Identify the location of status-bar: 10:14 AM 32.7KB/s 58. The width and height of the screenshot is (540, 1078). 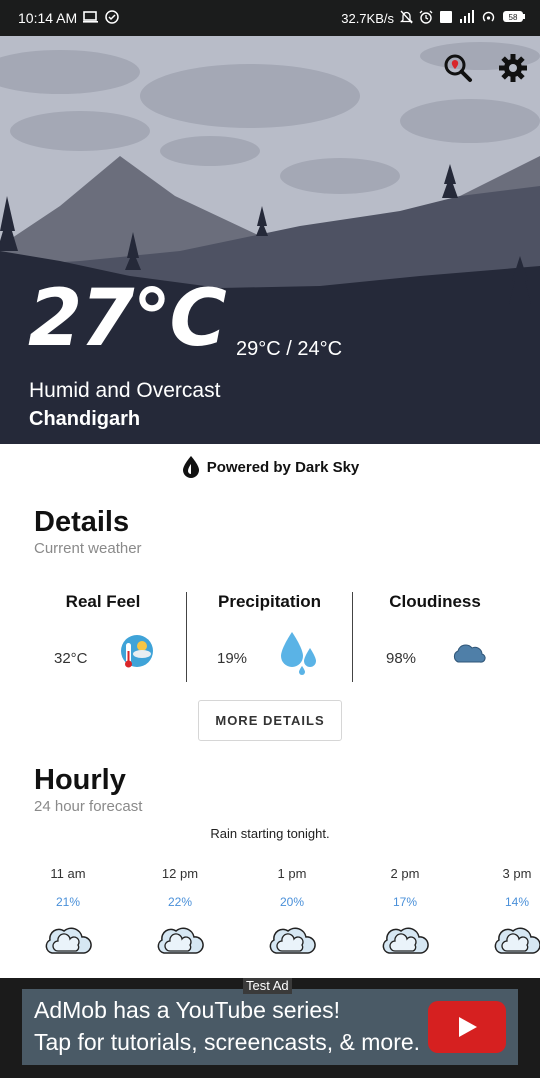
(270, 18).